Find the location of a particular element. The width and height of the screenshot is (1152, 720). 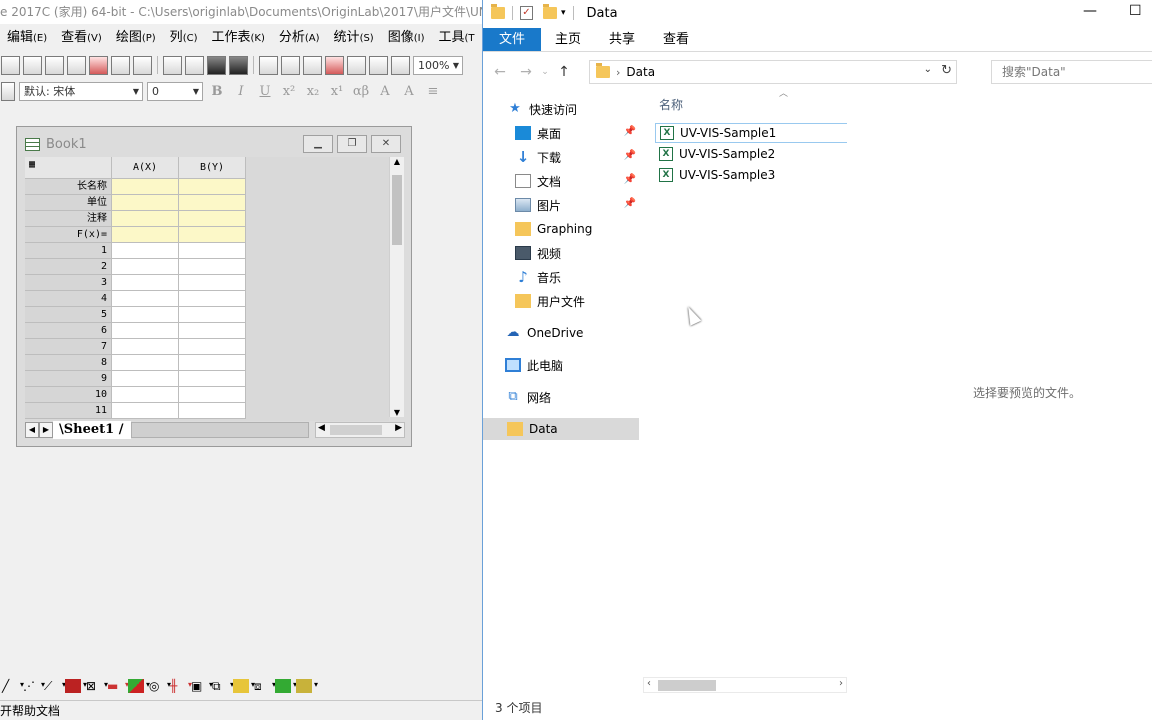

breadcrumb-chevron-icon: › is located at coordinates (618, 72).